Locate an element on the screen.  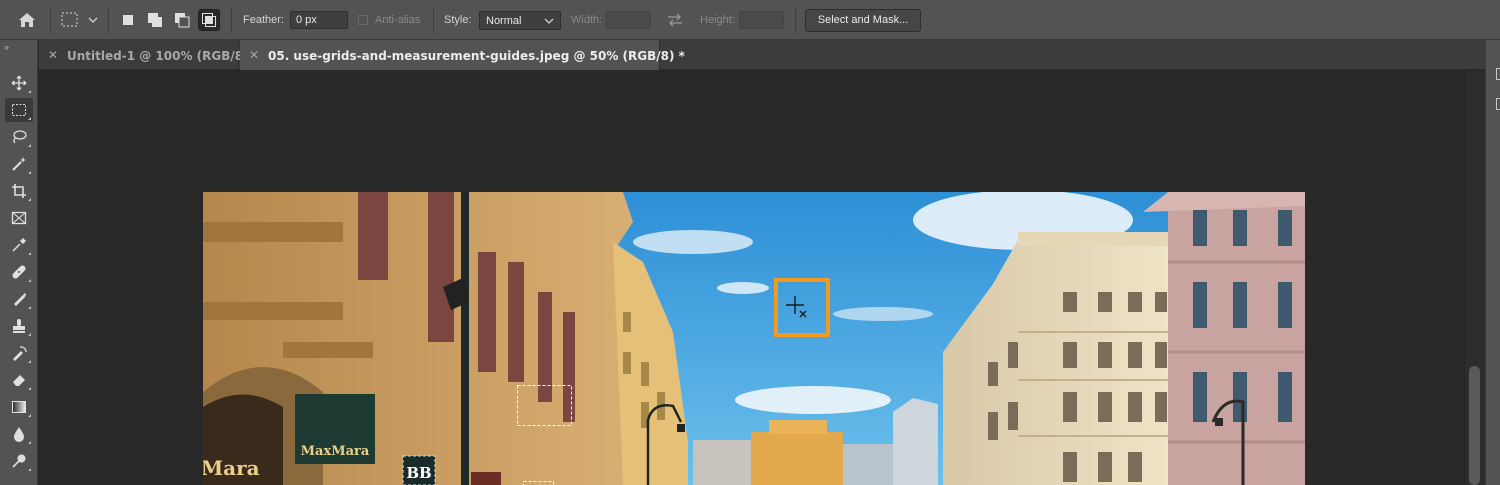
brush-tool is located at coordinates (19, 299).